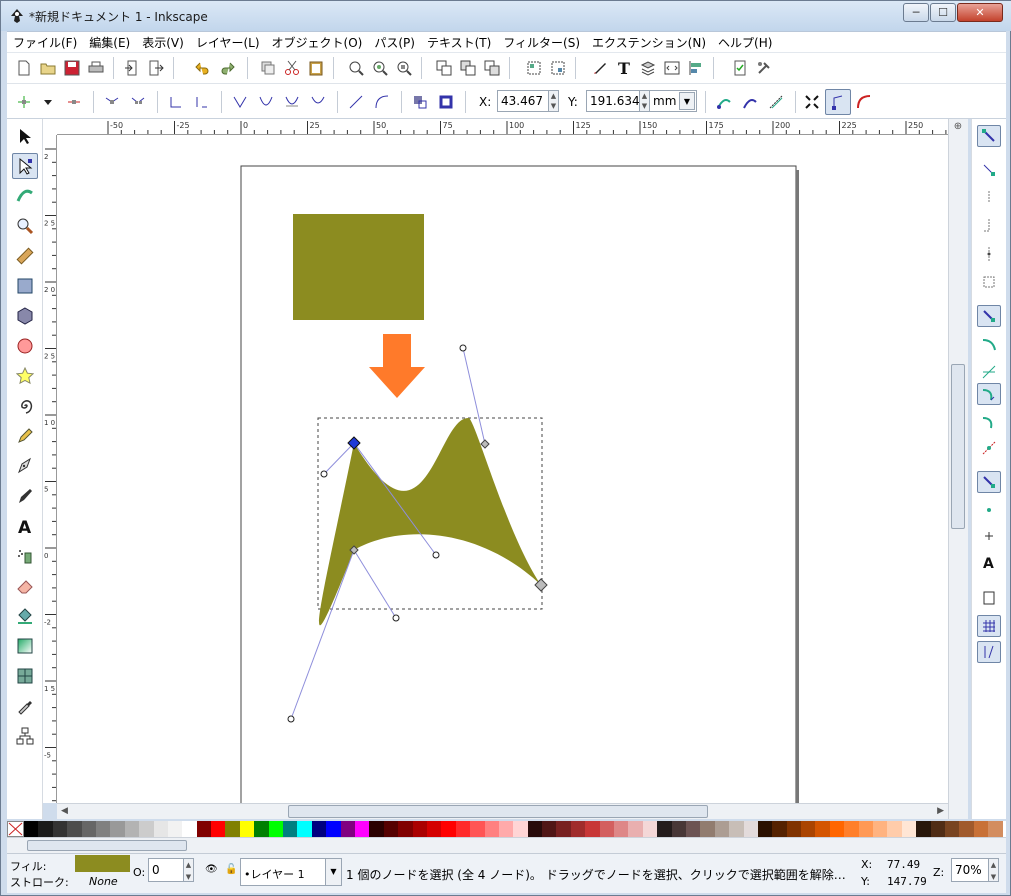 This screenshot has height=896, width=1011. I want to click on palette-scroll-thumb, so click(107, 845).